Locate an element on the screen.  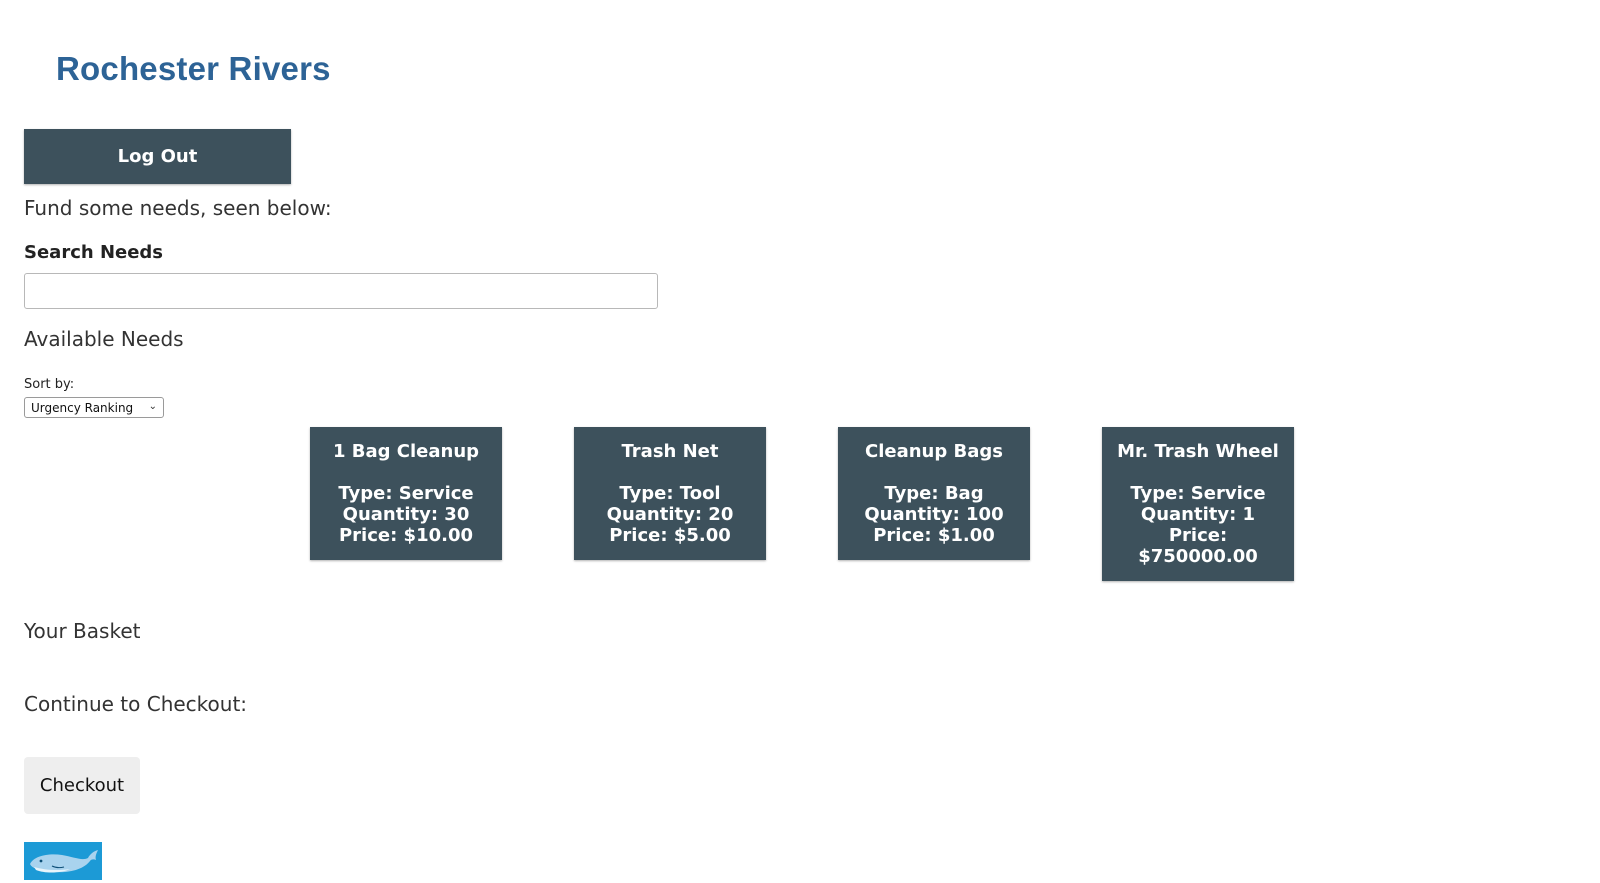
need-price: Price: $5.00 is located at coordinates (670, 535).